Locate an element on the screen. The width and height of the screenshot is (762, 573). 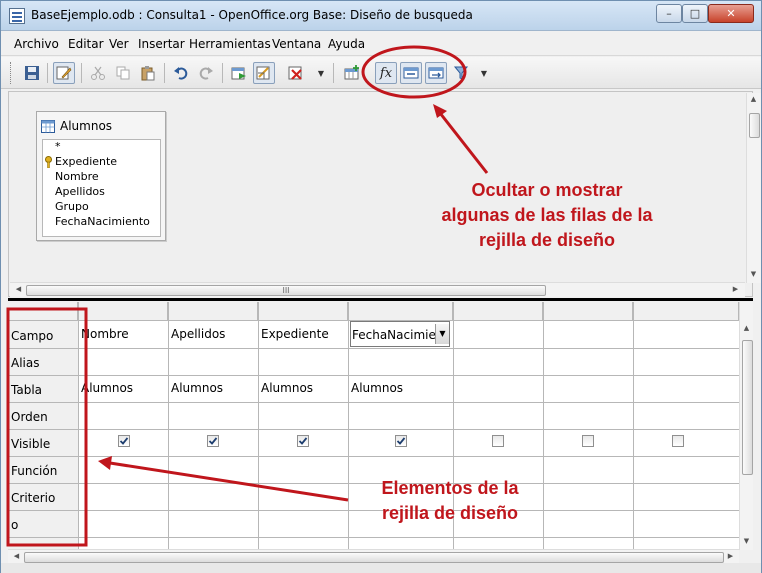
cut-button is located at coordinates (98, 73).